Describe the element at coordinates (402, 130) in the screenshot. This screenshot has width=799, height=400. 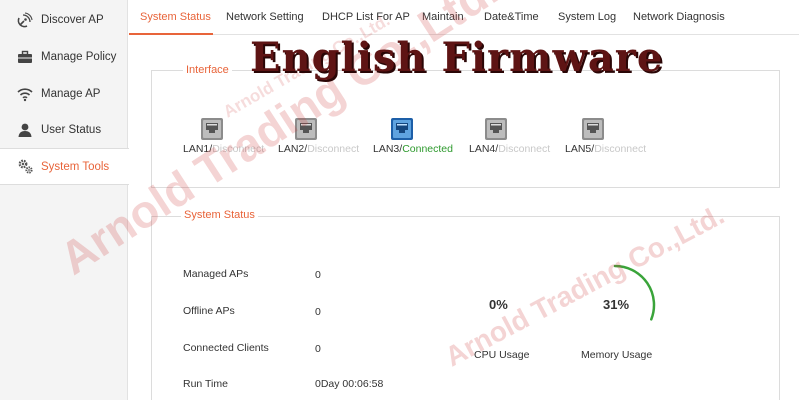
I see `lan3-port-icon` at that location.